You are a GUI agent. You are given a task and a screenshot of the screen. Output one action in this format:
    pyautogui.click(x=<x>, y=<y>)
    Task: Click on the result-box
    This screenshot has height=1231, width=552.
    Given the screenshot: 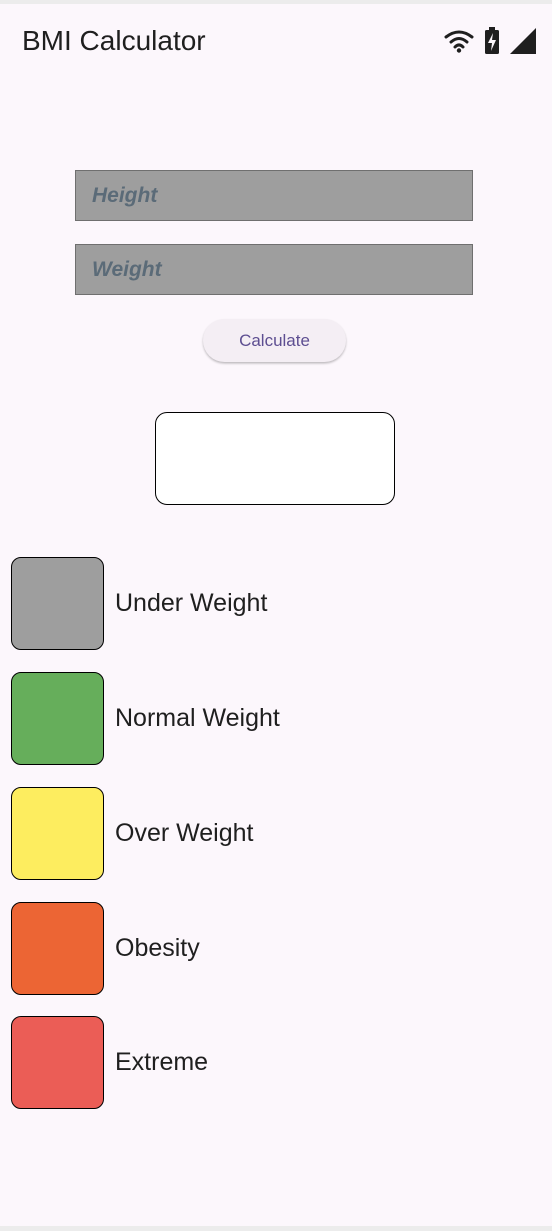 What is the action you would take?
    pyautogui.click(x=275, y=458)
    